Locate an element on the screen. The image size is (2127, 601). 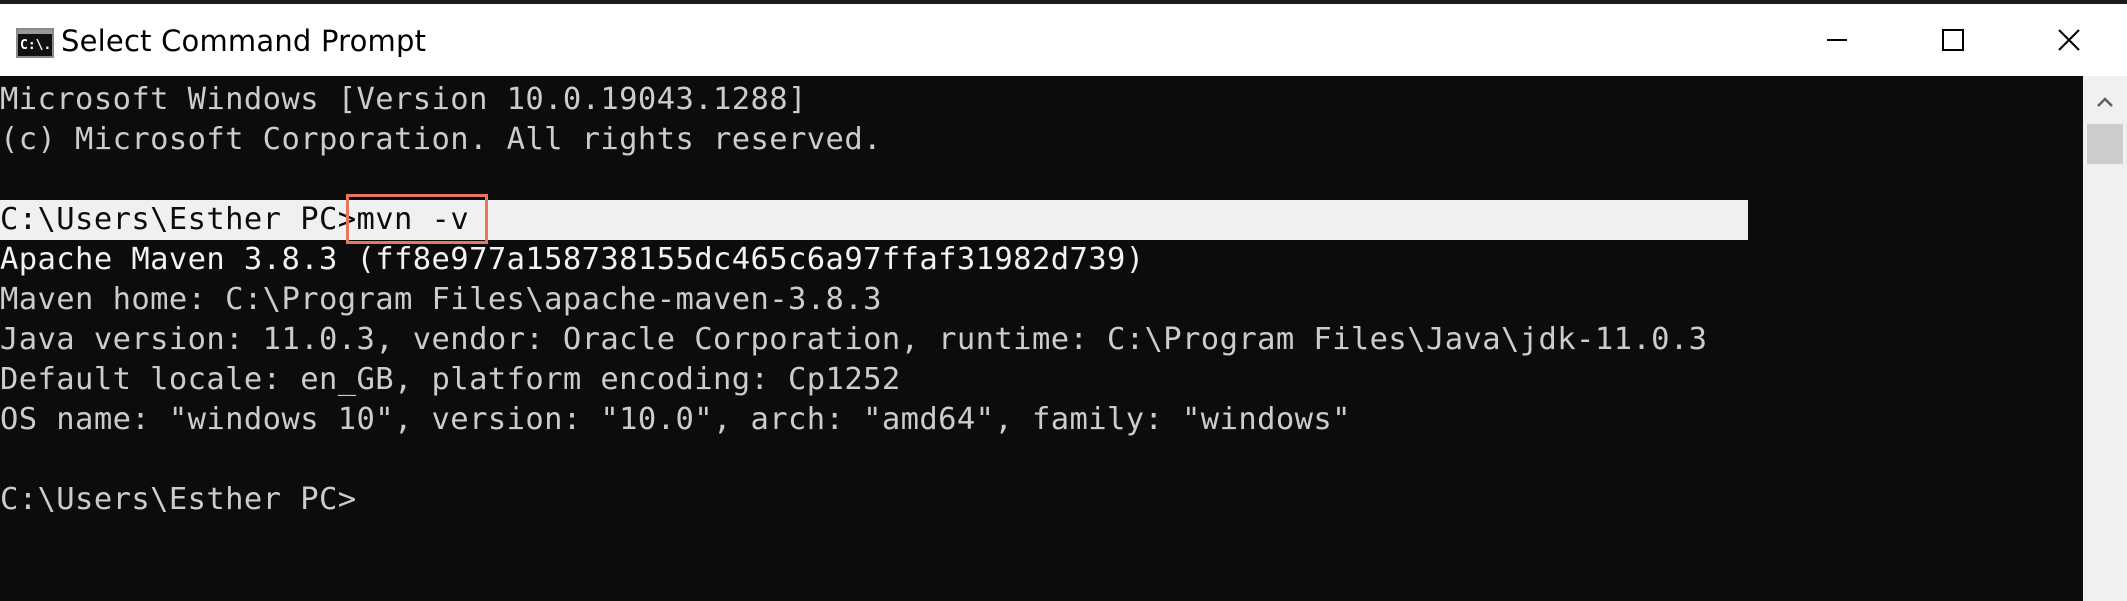
close-icon is located at coordinates (2069, 40).